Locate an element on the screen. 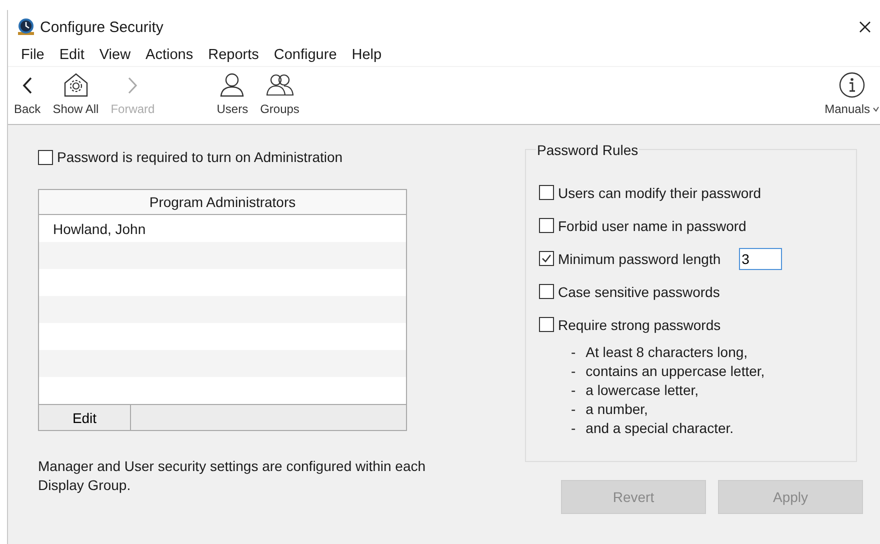  toolbar-button: Users is located at coordinates (232, 95).